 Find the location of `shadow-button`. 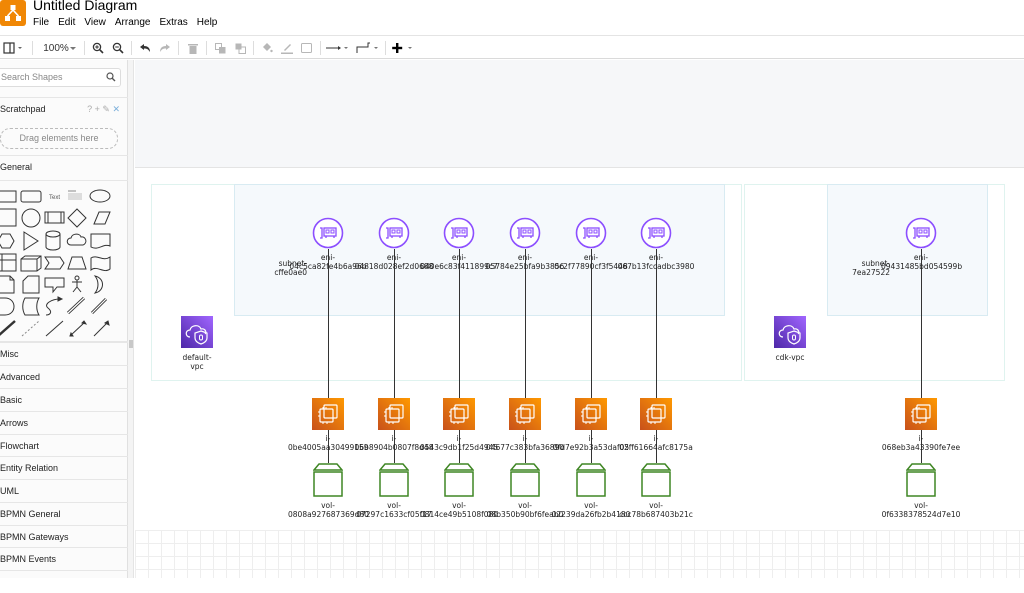

shadow-button is located at coordinates (307, 48).